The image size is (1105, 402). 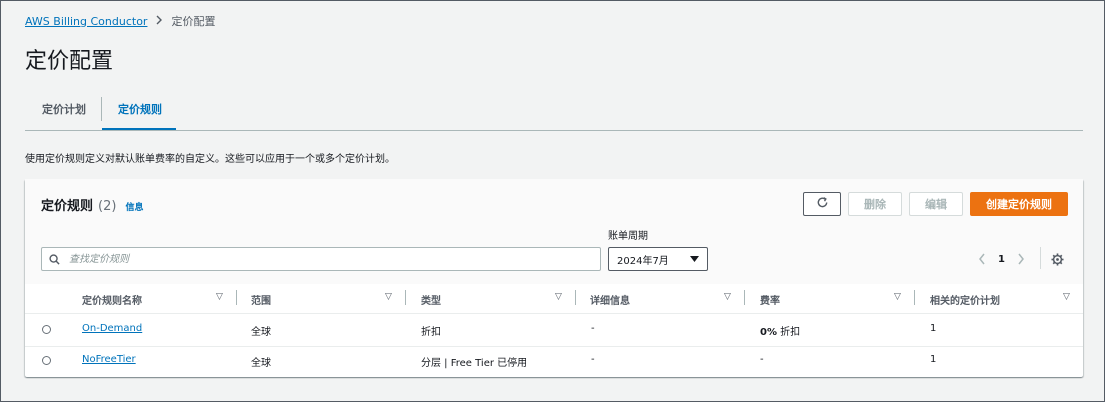 I want to click on breadcrumb-current: 定价配置, so click(x=193, y=21).